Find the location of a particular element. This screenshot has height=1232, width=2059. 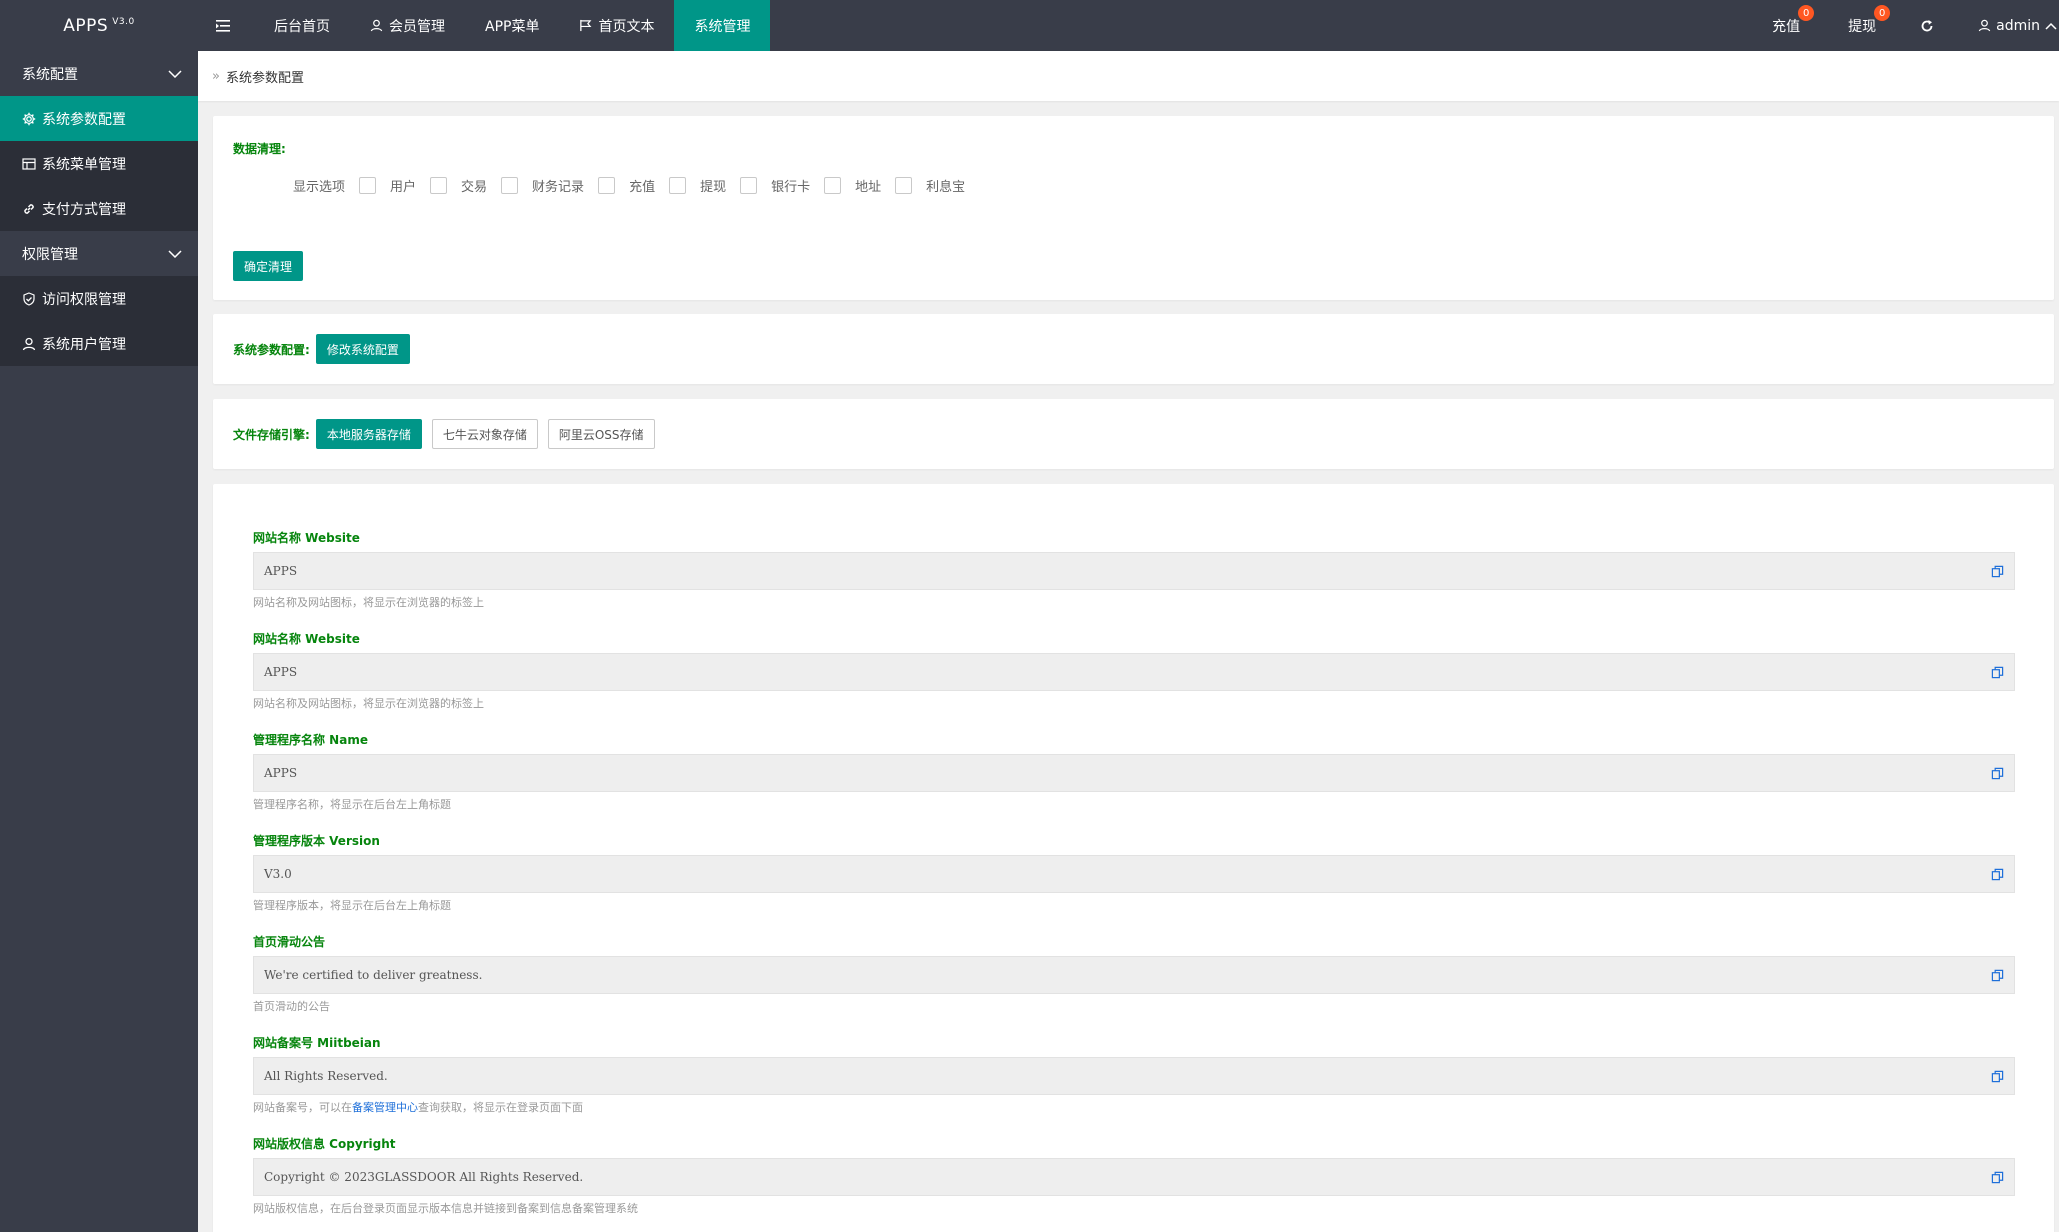

flag-icon is located at coordinates (586, 25).